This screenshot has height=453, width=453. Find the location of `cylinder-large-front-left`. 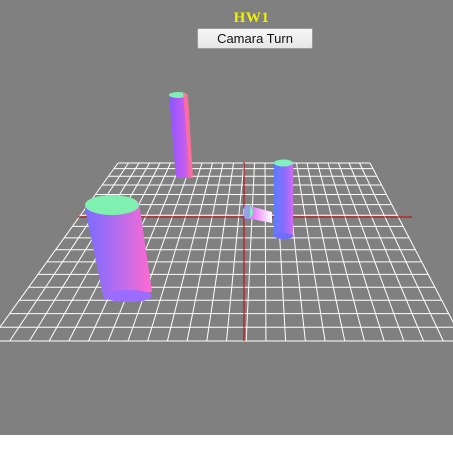

cylinder-large-front-left is located at coordinates (118, 248).